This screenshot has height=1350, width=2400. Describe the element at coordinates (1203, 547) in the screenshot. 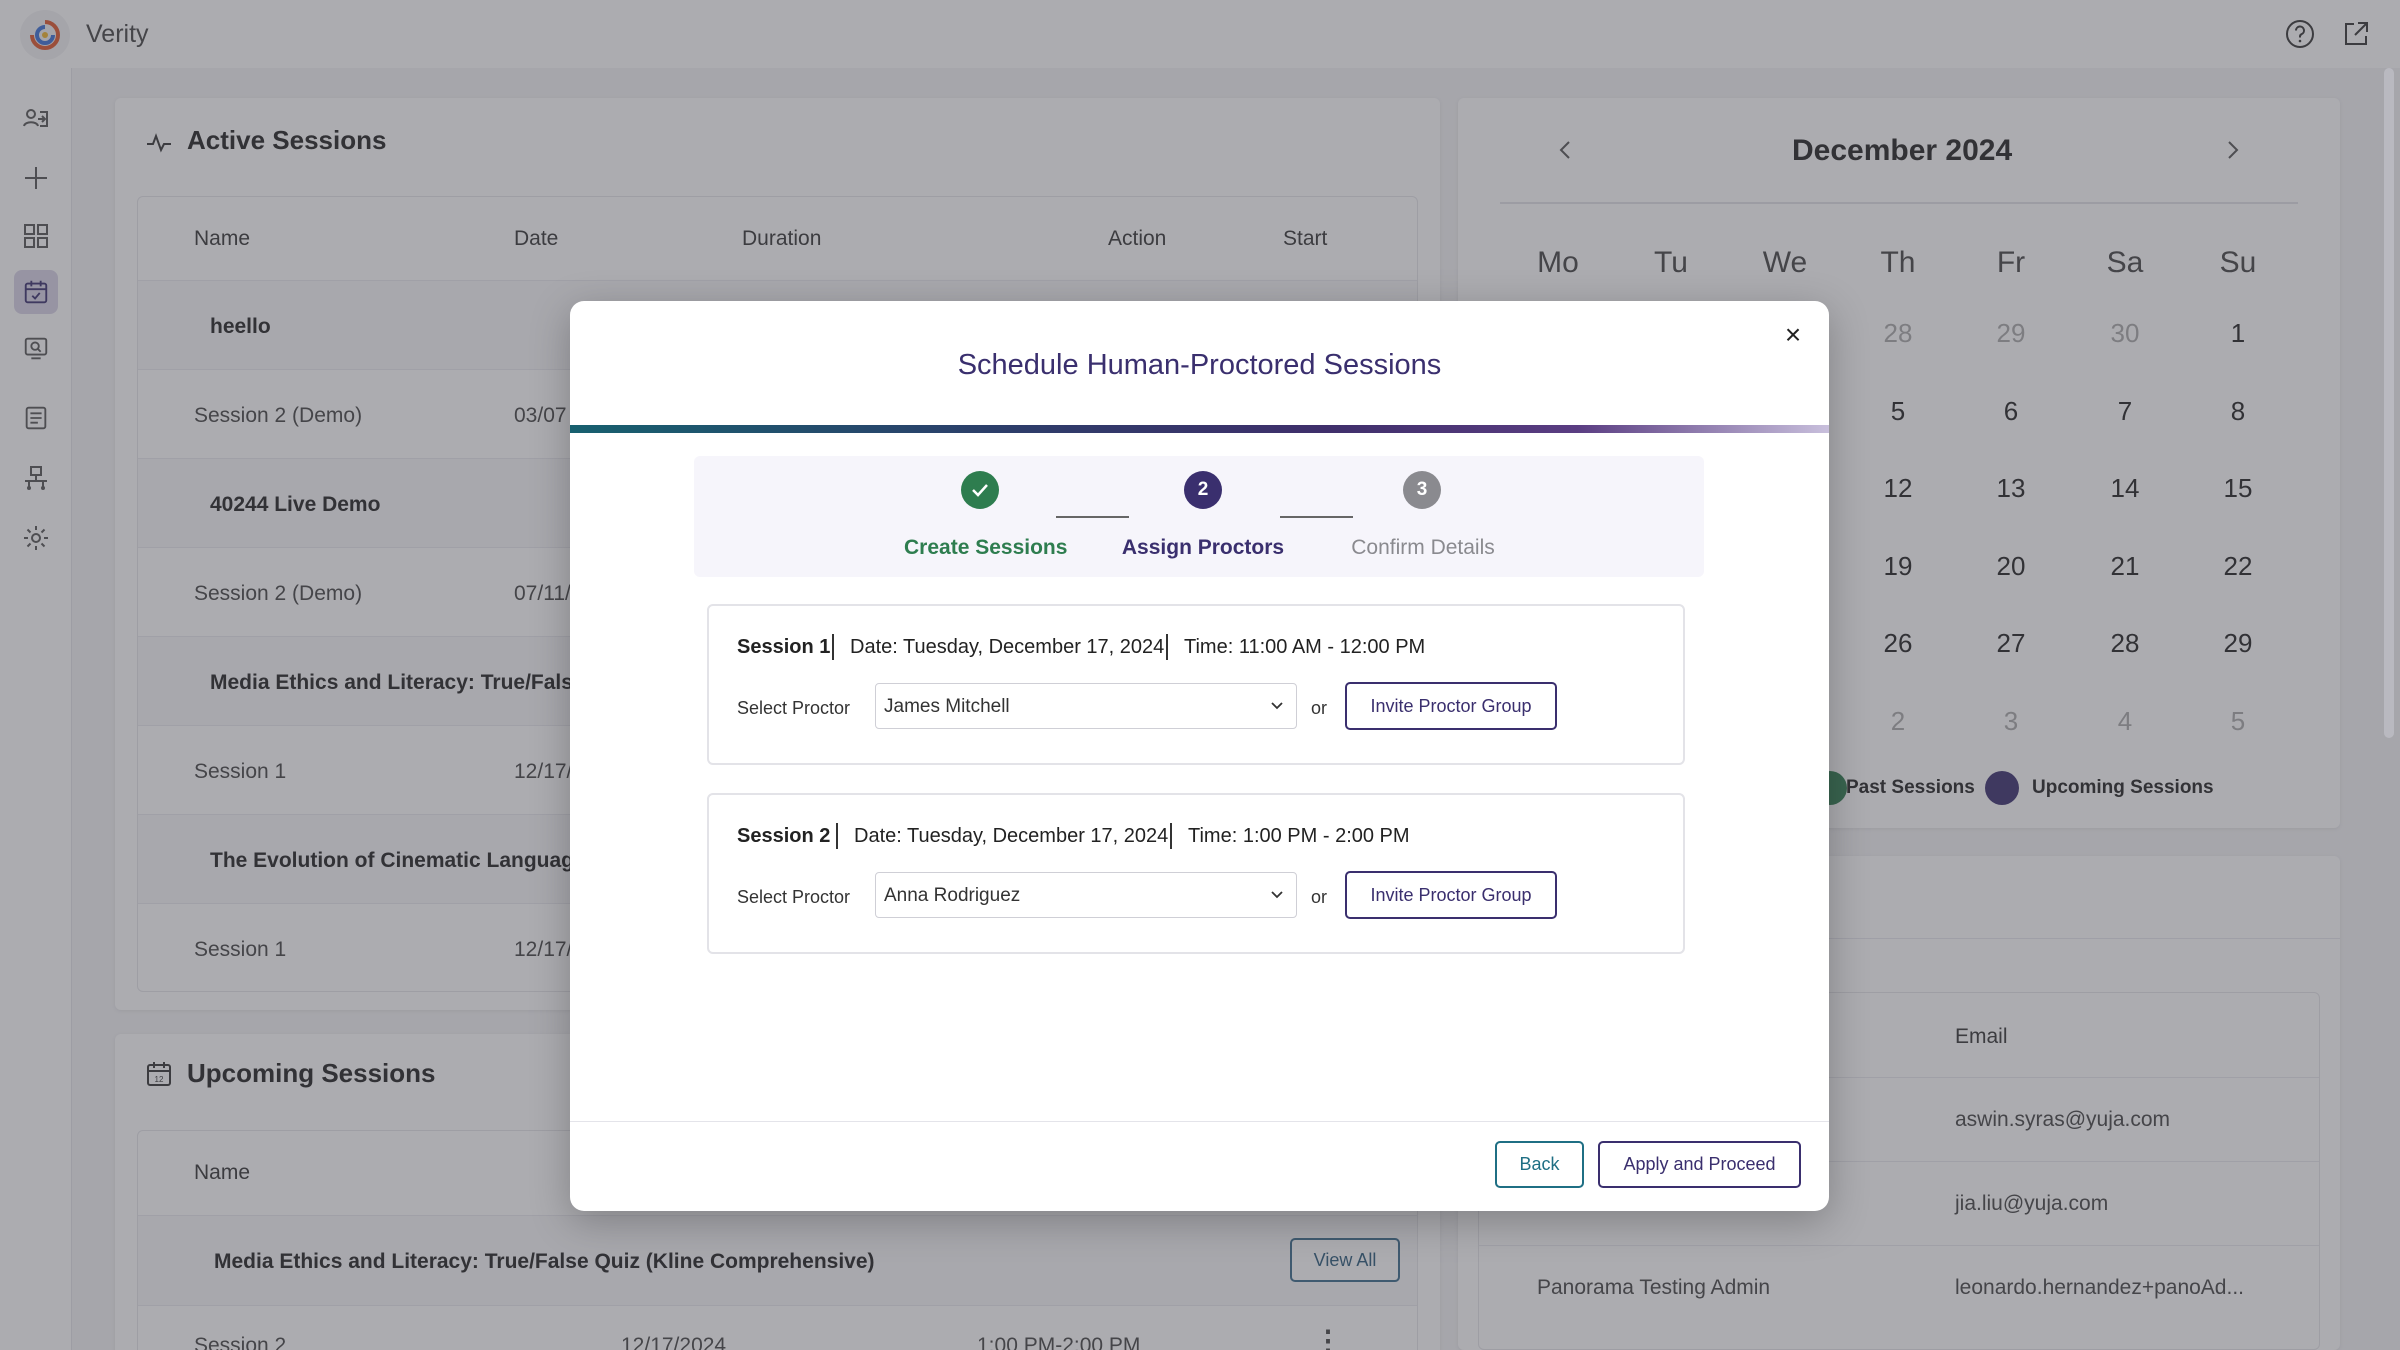

I see `step-label-assign-proctors: Assign Proctors` at that location.